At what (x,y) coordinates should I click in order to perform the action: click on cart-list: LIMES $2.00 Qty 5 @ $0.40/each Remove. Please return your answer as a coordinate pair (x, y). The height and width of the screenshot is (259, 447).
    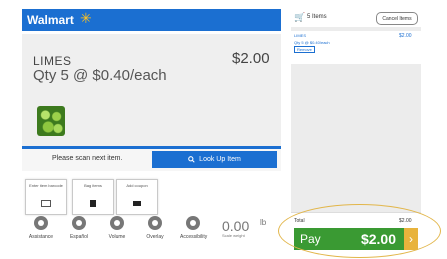
    Looking at the image, I should click on (356, 47).